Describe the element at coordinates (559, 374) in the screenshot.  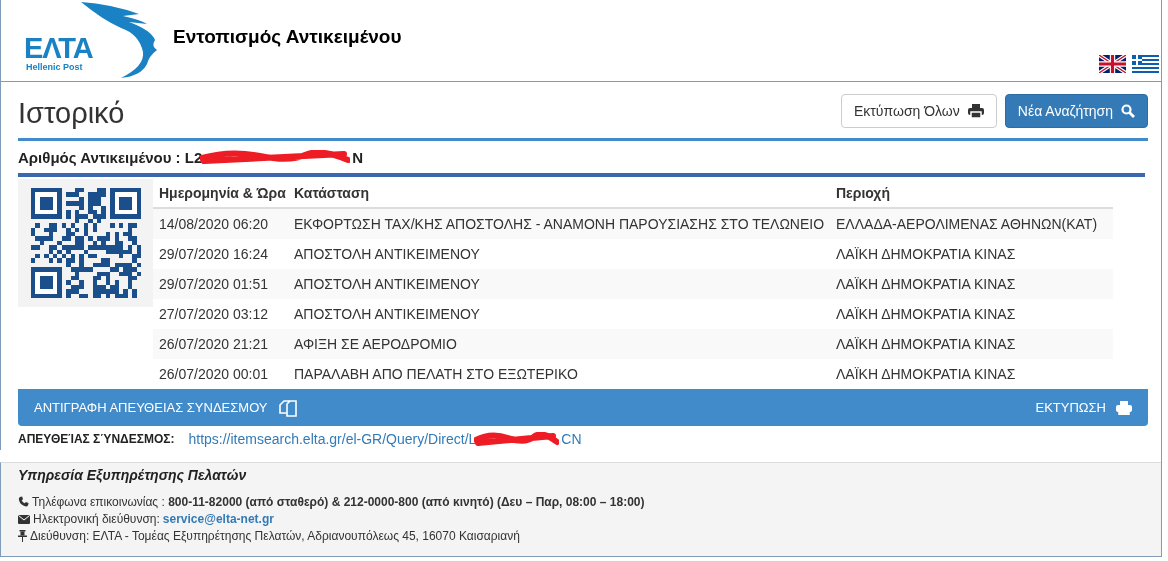
I see `table-cell: ΠΑΡΑΛΑΒΗ ΑΠΟ ΠΕΛΑΤΗ ΣΤΟ ΕΞΩΤΕΡΙΚΟ` at that location.